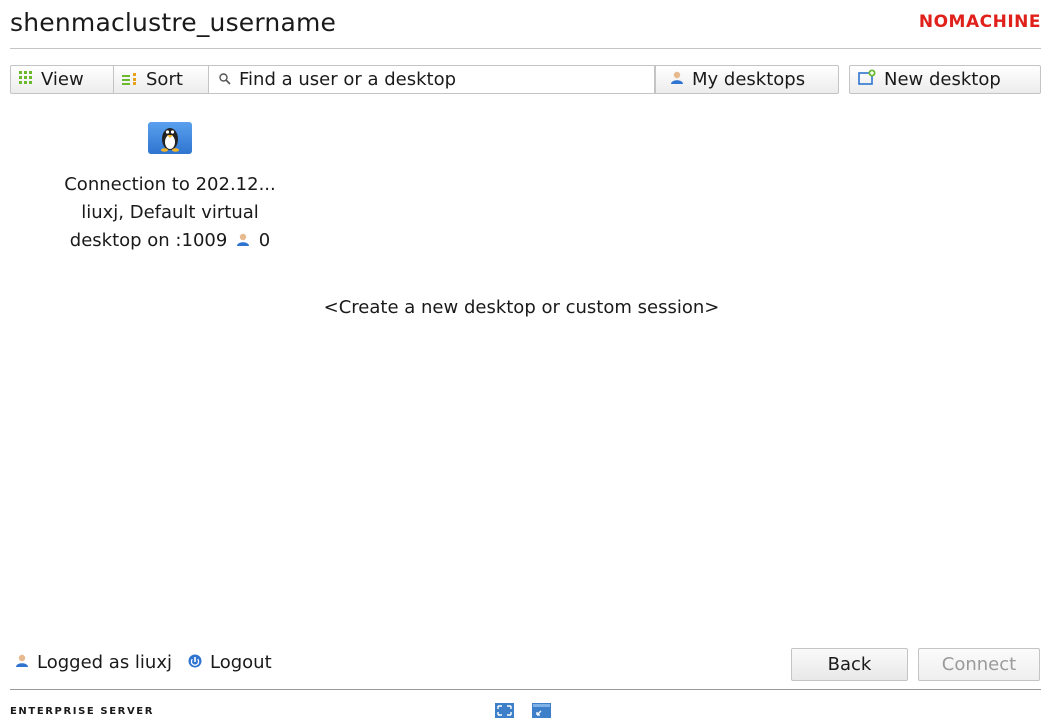  What do you see at coordinates (979, 664) in the screenshot?
I see `connect-button: Connect` at bounding box center [979, 664].